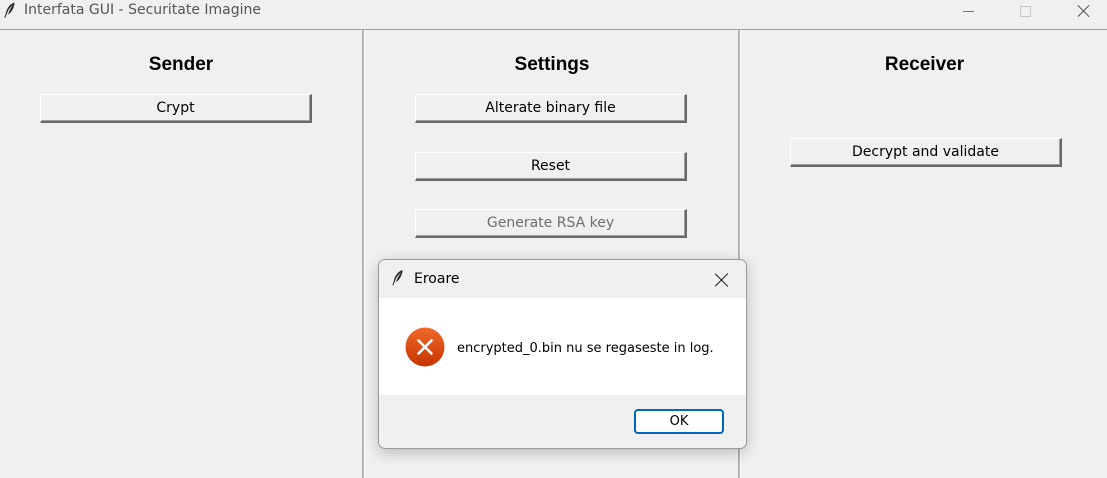 This screenshot has width=1107, height=478. Describe the element at coordinates (679, 421) in the screenshot. I see `ok-button: OK` at that location.